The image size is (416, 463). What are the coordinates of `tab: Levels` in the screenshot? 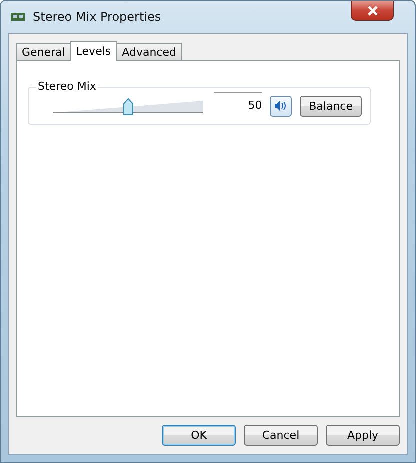 It's located at (94, 51).